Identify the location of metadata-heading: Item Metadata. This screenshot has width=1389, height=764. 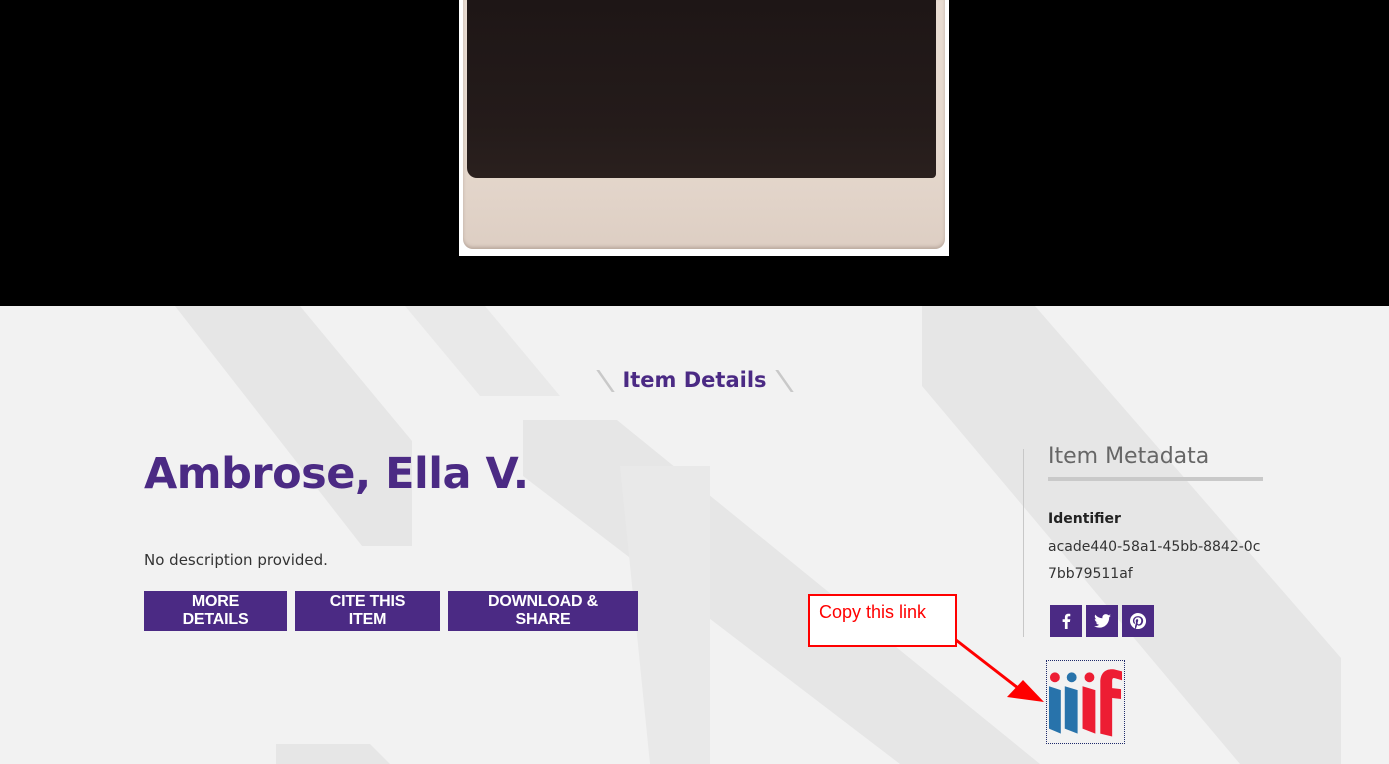
(1155, 462).